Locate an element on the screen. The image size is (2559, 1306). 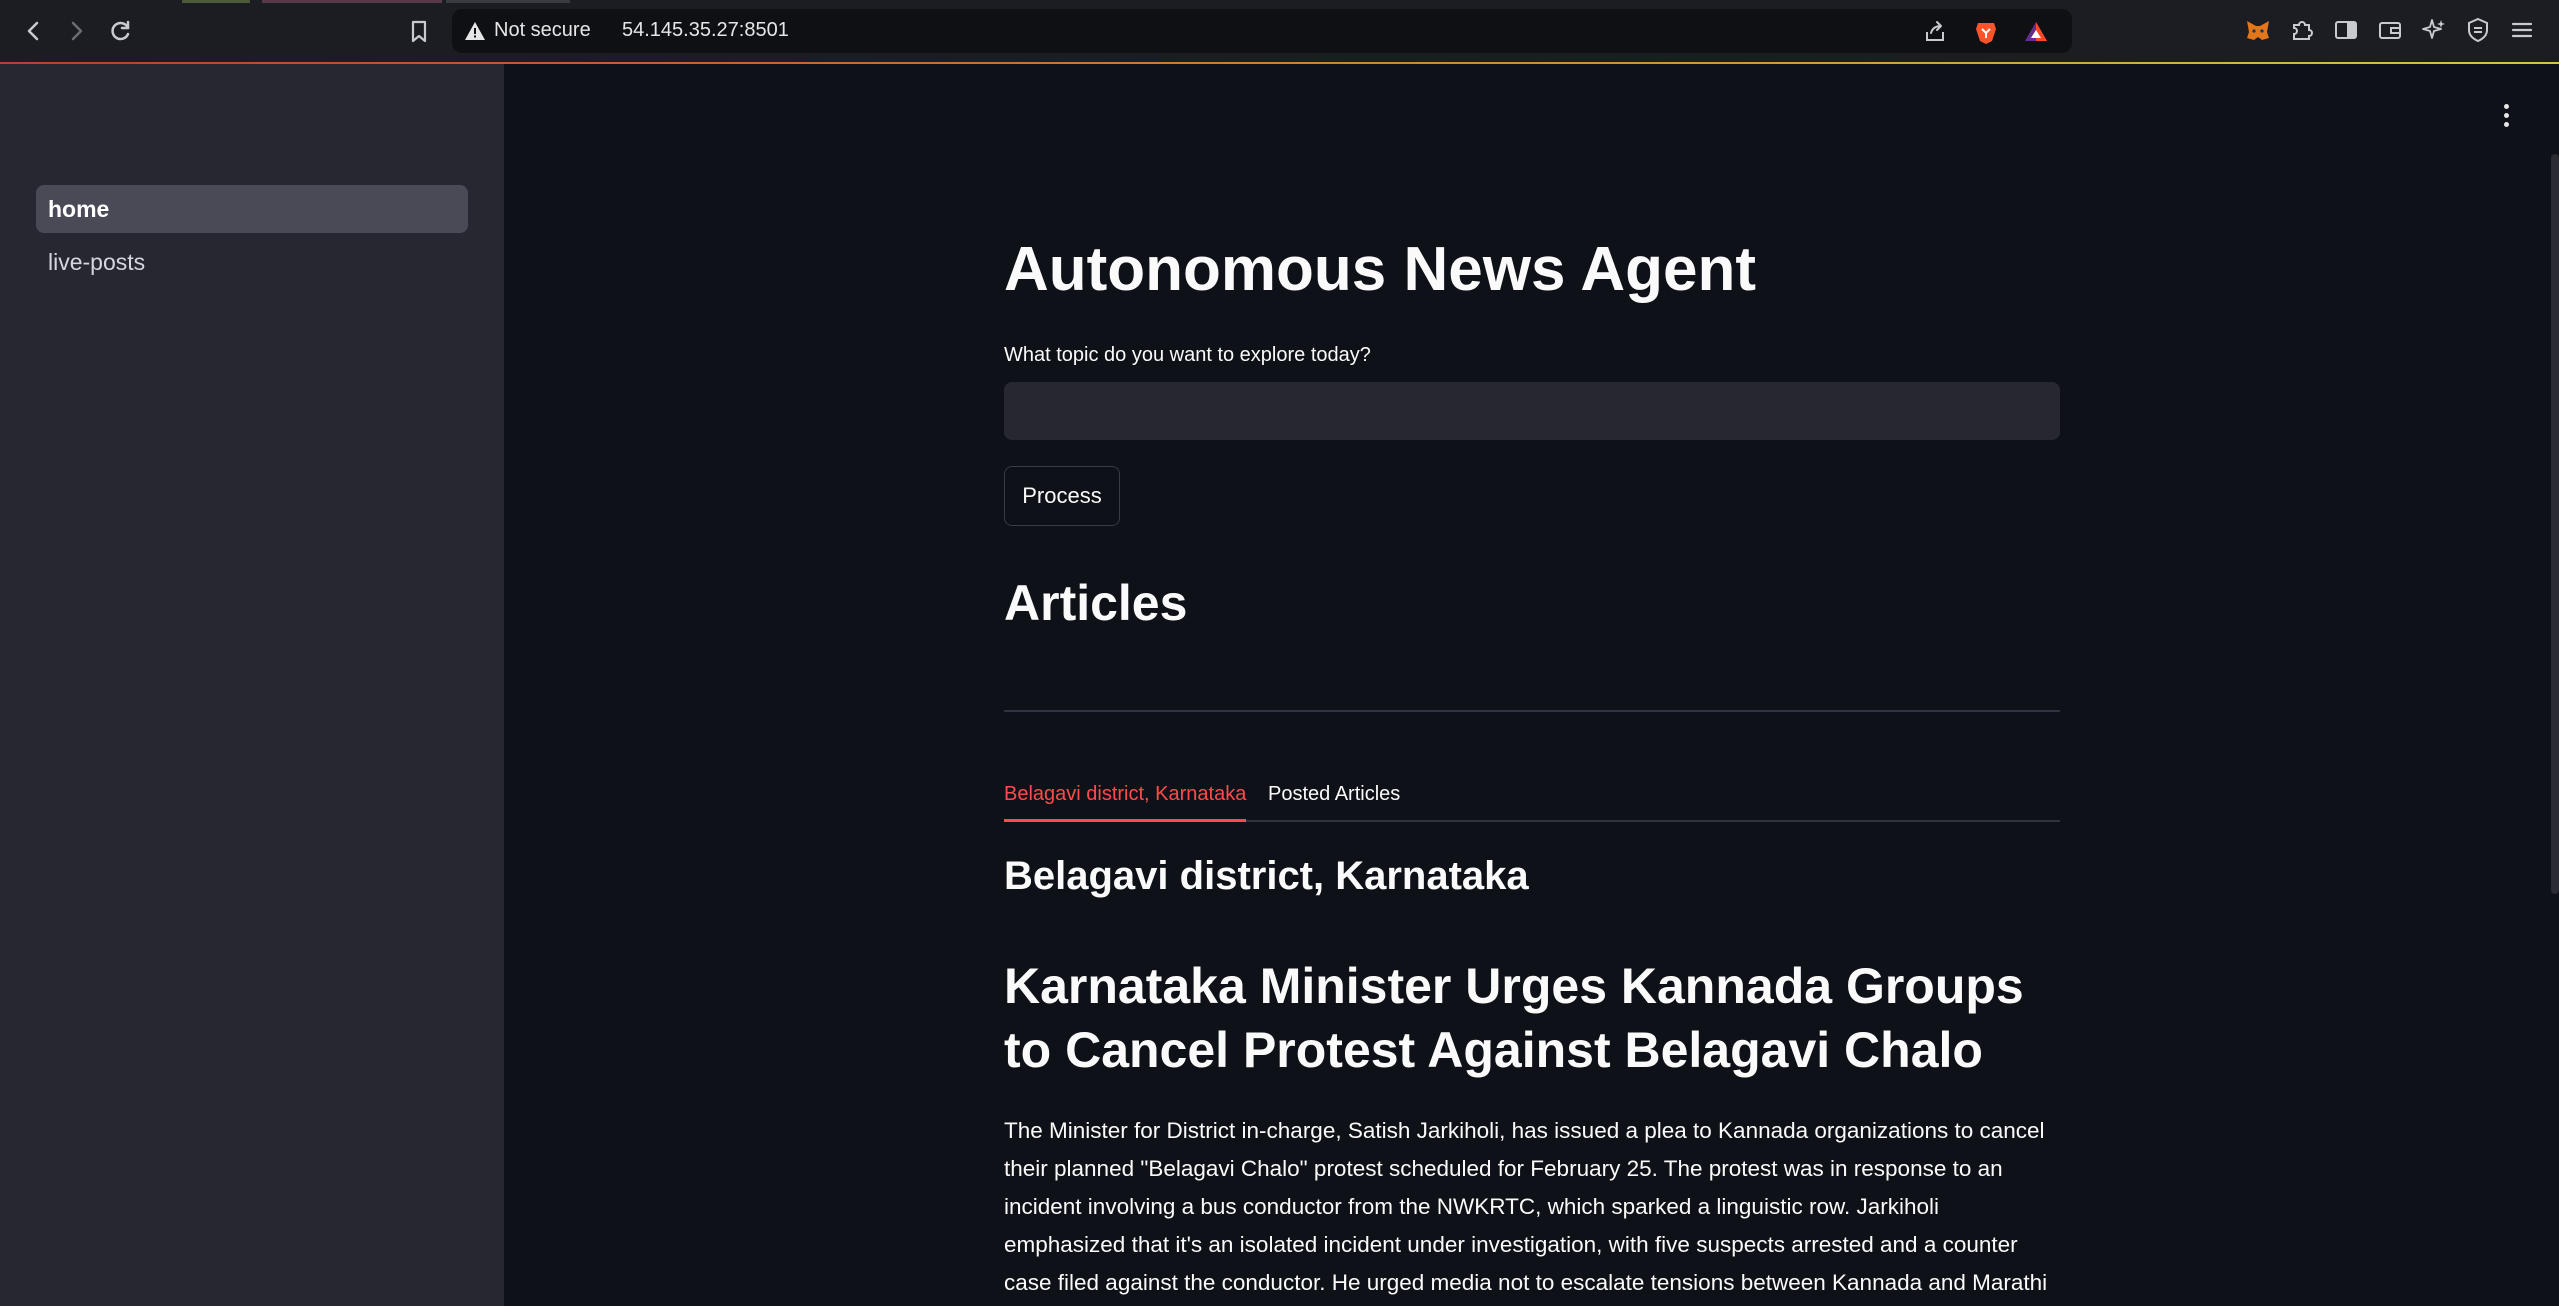
sidebar-item-live-posts: live-posts is located at coordinates (252, 262).